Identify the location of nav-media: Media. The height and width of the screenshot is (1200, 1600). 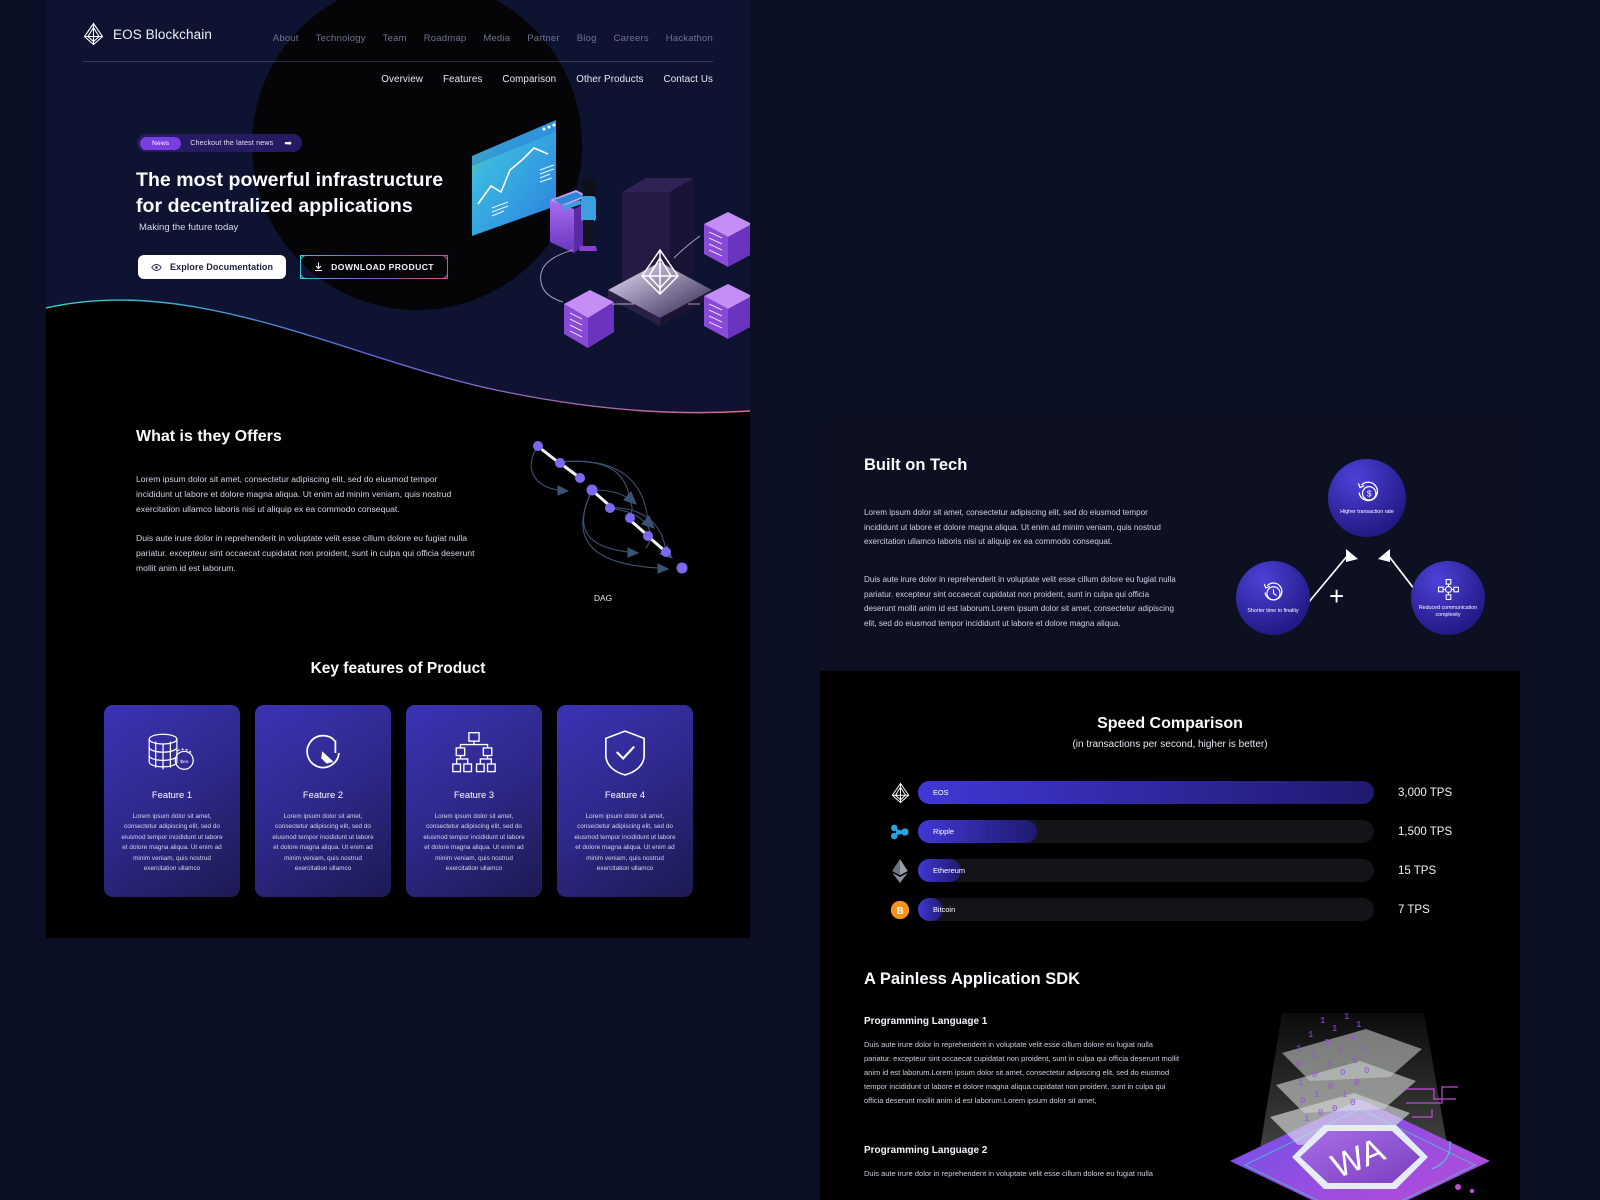
(496, 38).